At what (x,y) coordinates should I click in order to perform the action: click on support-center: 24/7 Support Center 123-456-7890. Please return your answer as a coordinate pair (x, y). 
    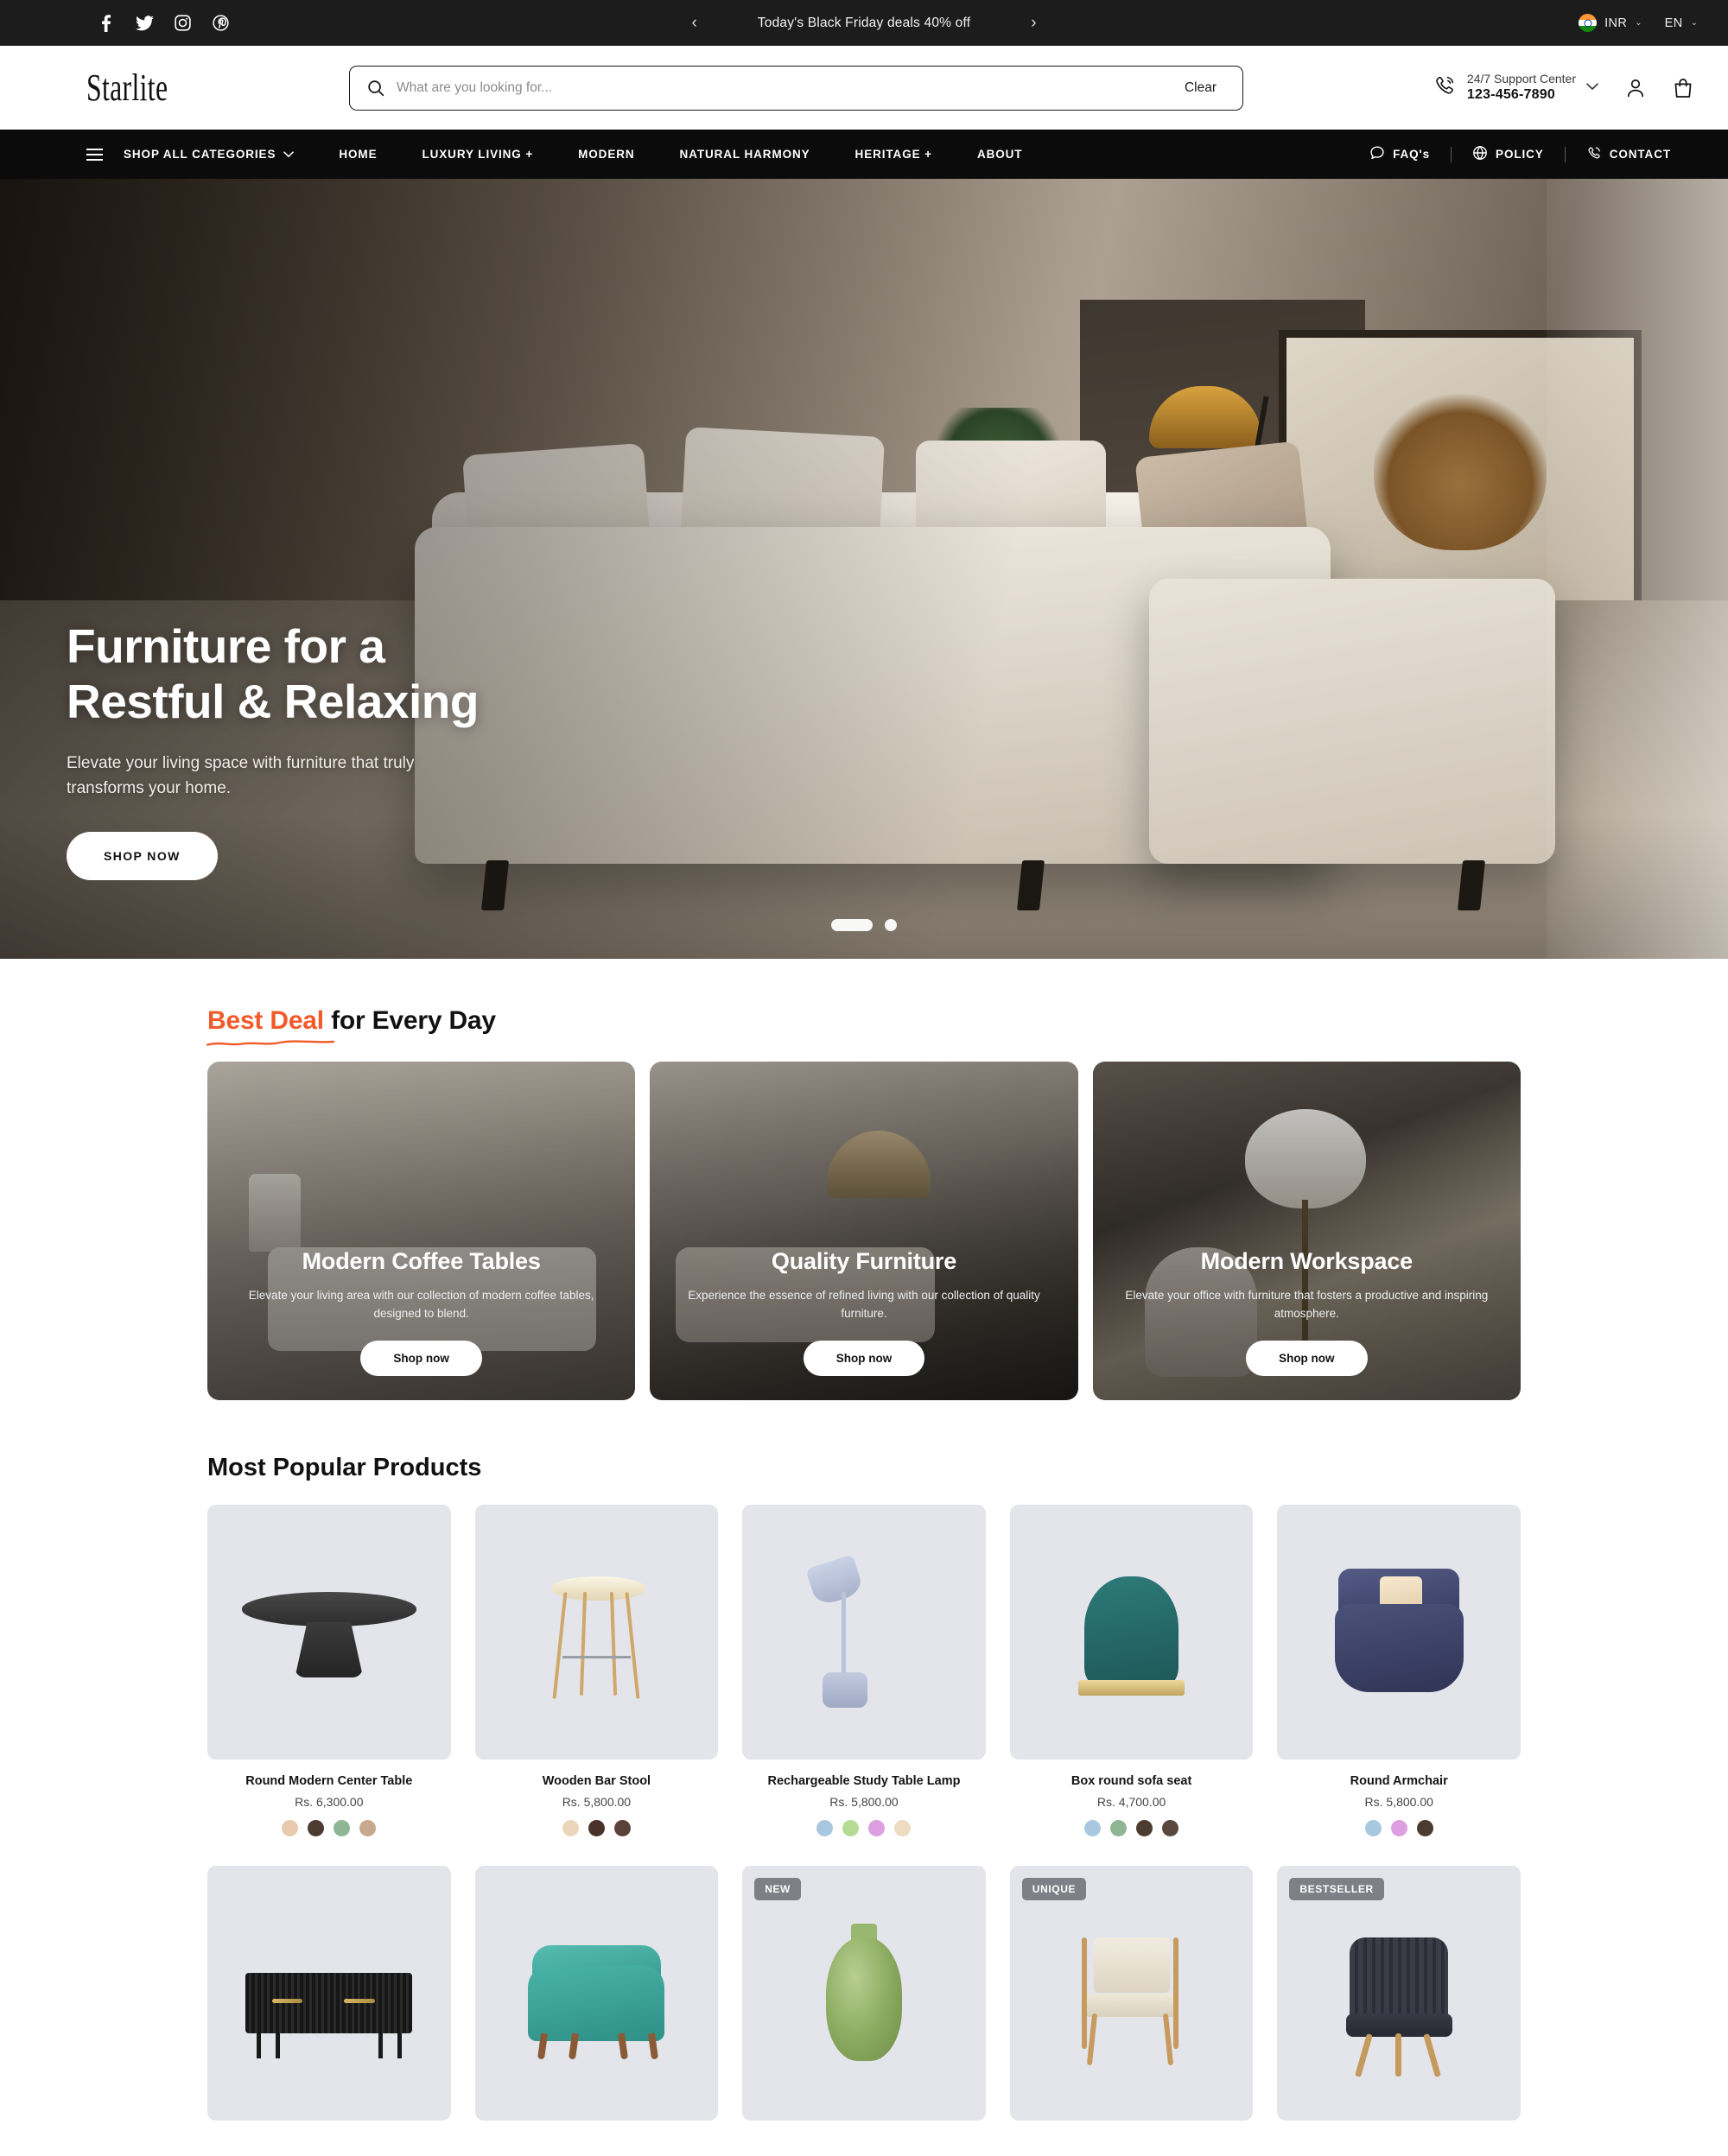
    Looking at the image, I should click on (1515, 88).